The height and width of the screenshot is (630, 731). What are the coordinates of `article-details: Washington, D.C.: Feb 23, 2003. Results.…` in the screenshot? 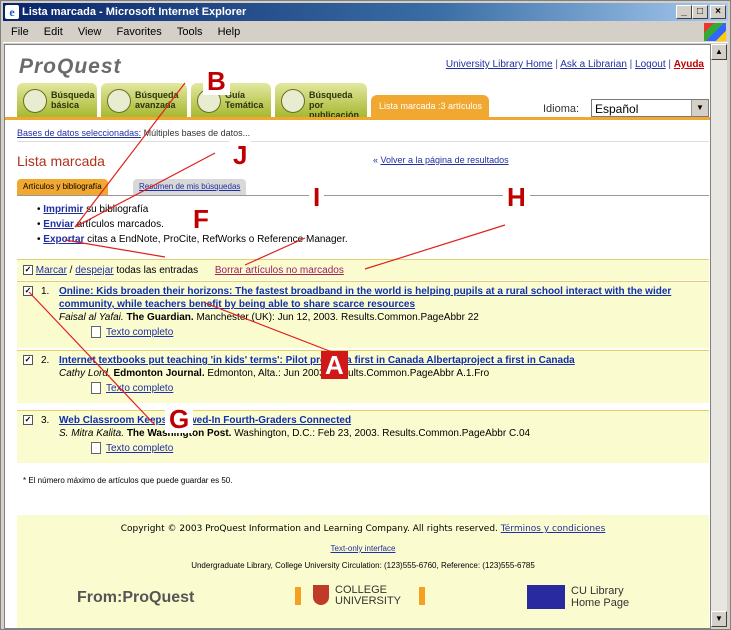 It's located at (381, 433).